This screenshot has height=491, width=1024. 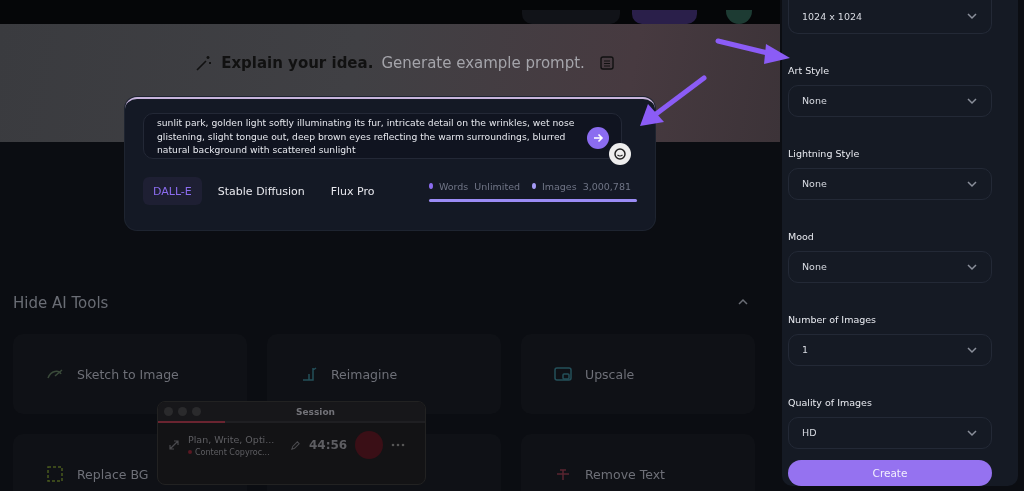 I want to click on field-label: Mood, so click(x=801, y=236).